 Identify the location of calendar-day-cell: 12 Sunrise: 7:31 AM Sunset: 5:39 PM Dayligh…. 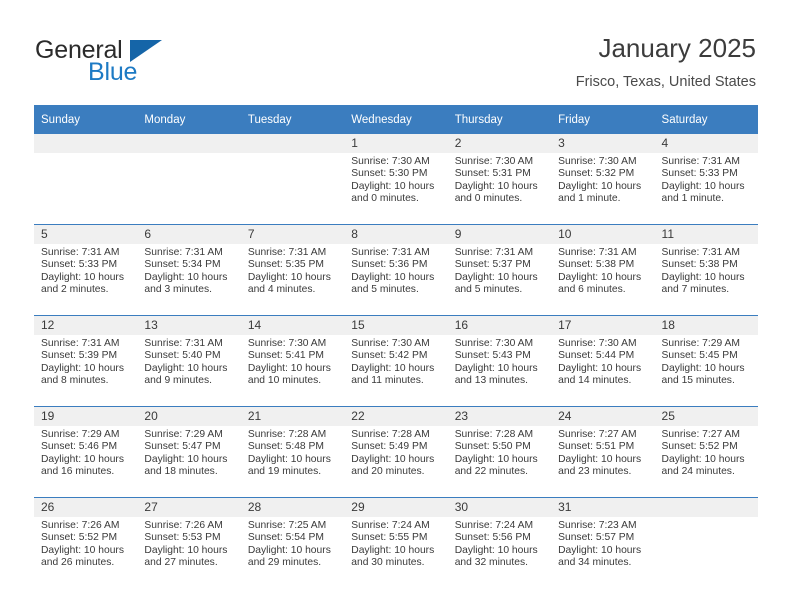
(86, 361).